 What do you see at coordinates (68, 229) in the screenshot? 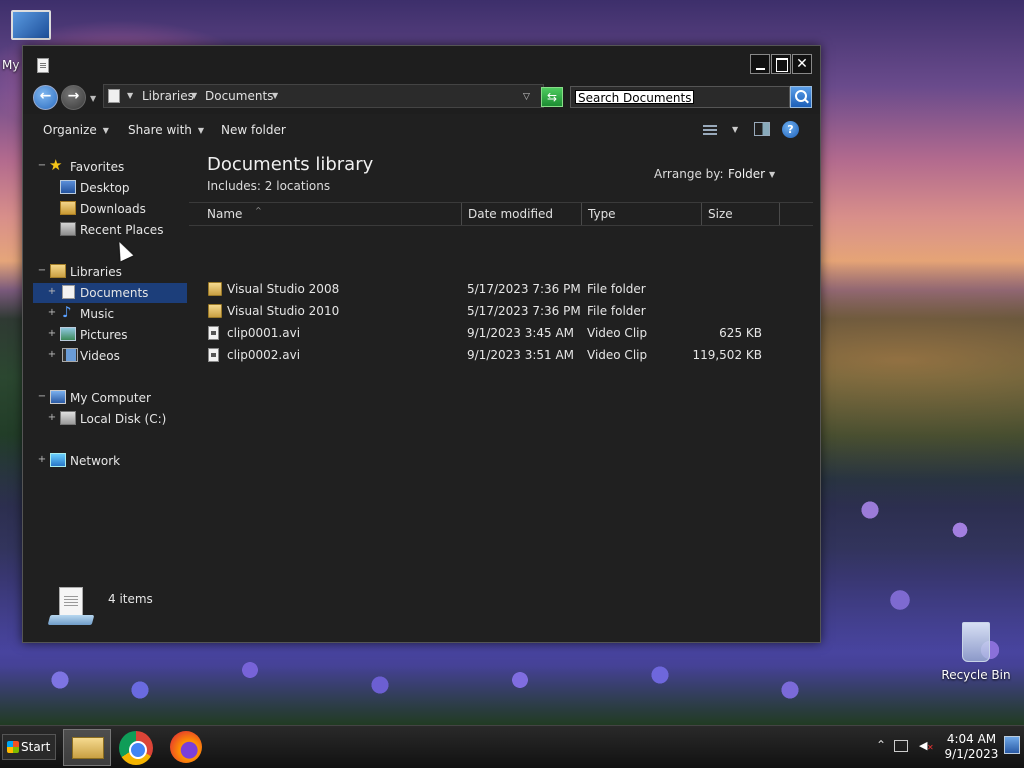
I see `recent-places-icon` at bounding box center [68, 229].